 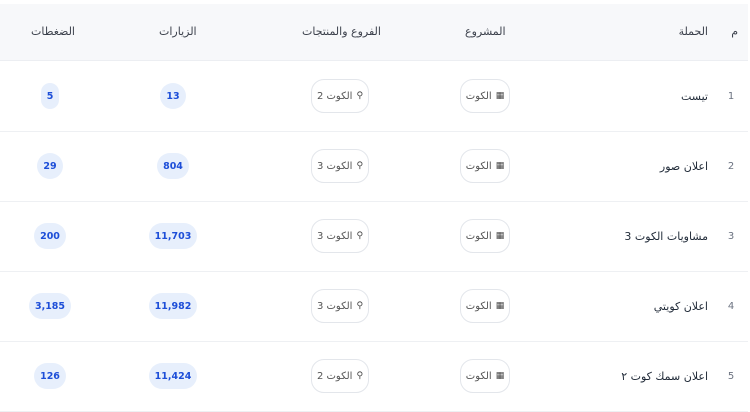 What do you see at coordinates (53, 31) in the screenshot?
I see `header-clicks: الضغطات` at bounding box center [53, 31].